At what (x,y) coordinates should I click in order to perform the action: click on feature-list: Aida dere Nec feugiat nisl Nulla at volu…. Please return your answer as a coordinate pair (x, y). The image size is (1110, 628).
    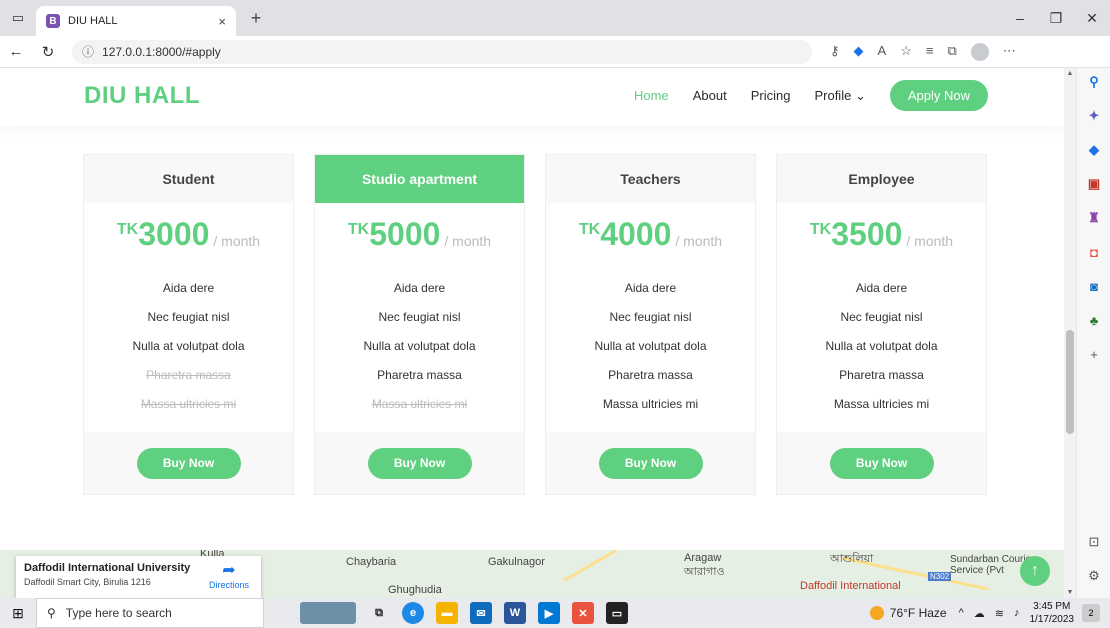
    Looking at the image, I should click on (650, 347).